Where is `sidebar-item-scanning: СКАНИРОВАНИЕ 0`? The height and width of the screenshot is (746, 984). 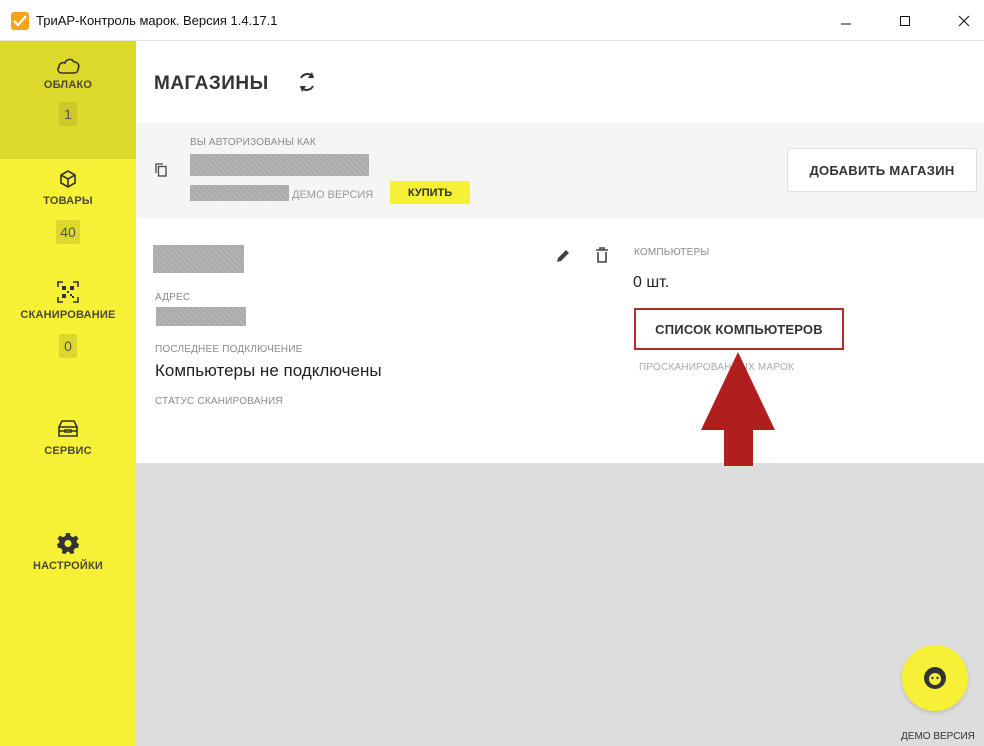
sidebar-item-scanning: СКАНИРОВАНИЕ 0 is located at coordinates (68, 319).